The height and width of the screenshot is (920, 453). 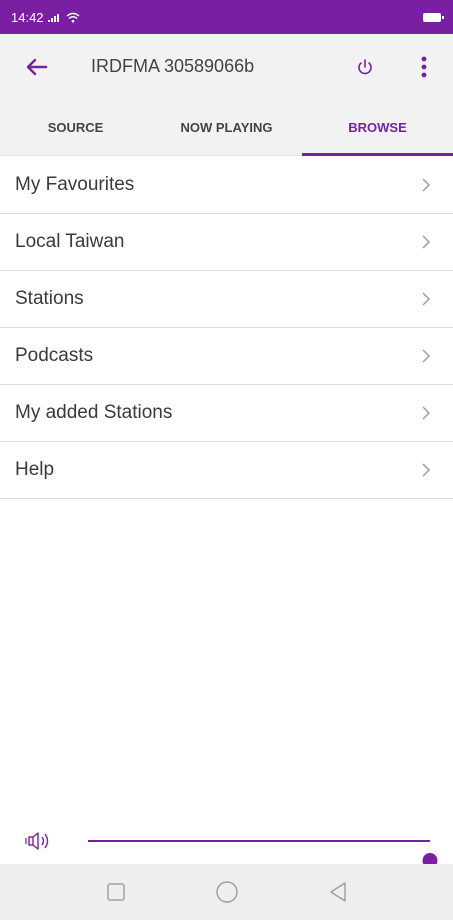 I want to click on tab-label: NOW PLAYING, so click(x=226, y=127).